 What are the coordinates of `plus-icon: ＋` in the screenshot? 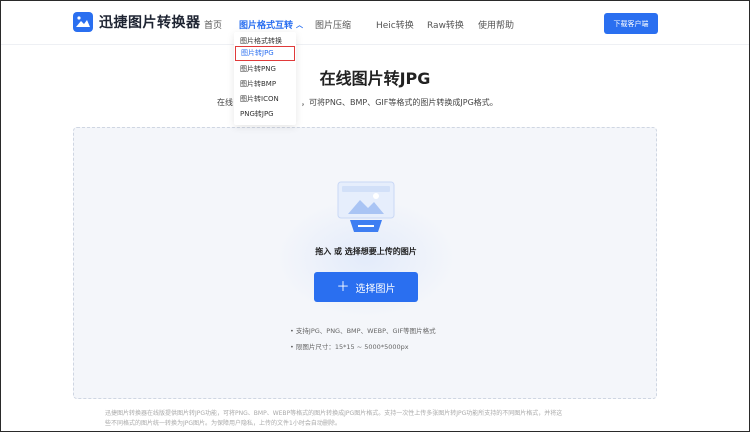 It's located at (343, 287).